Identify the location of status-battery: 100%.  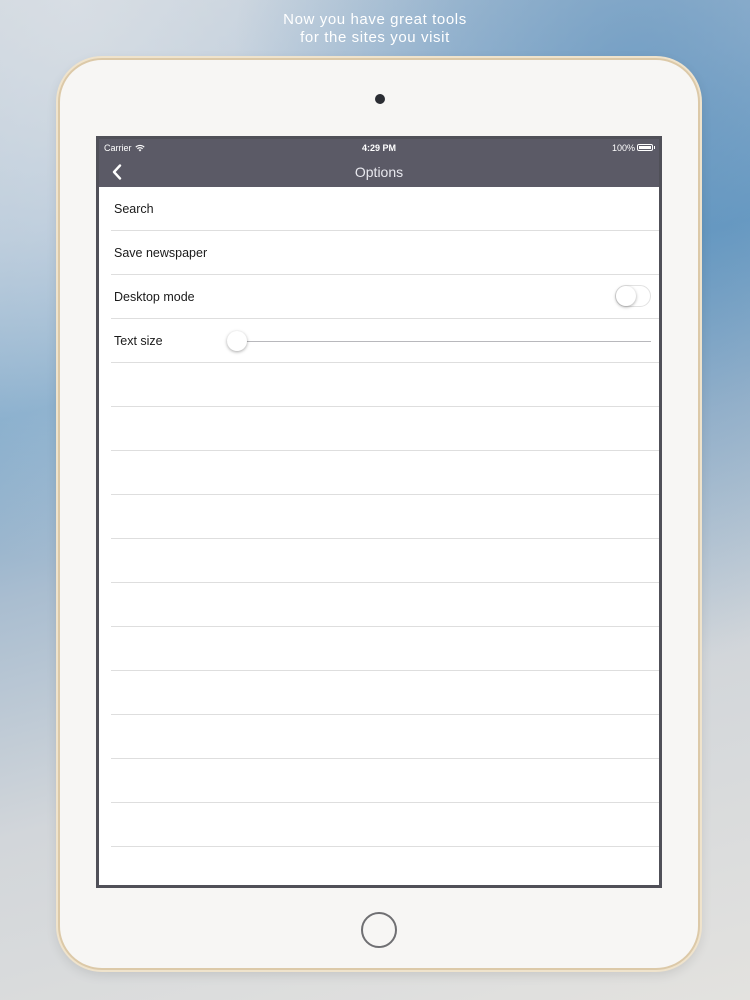
(633, 148).